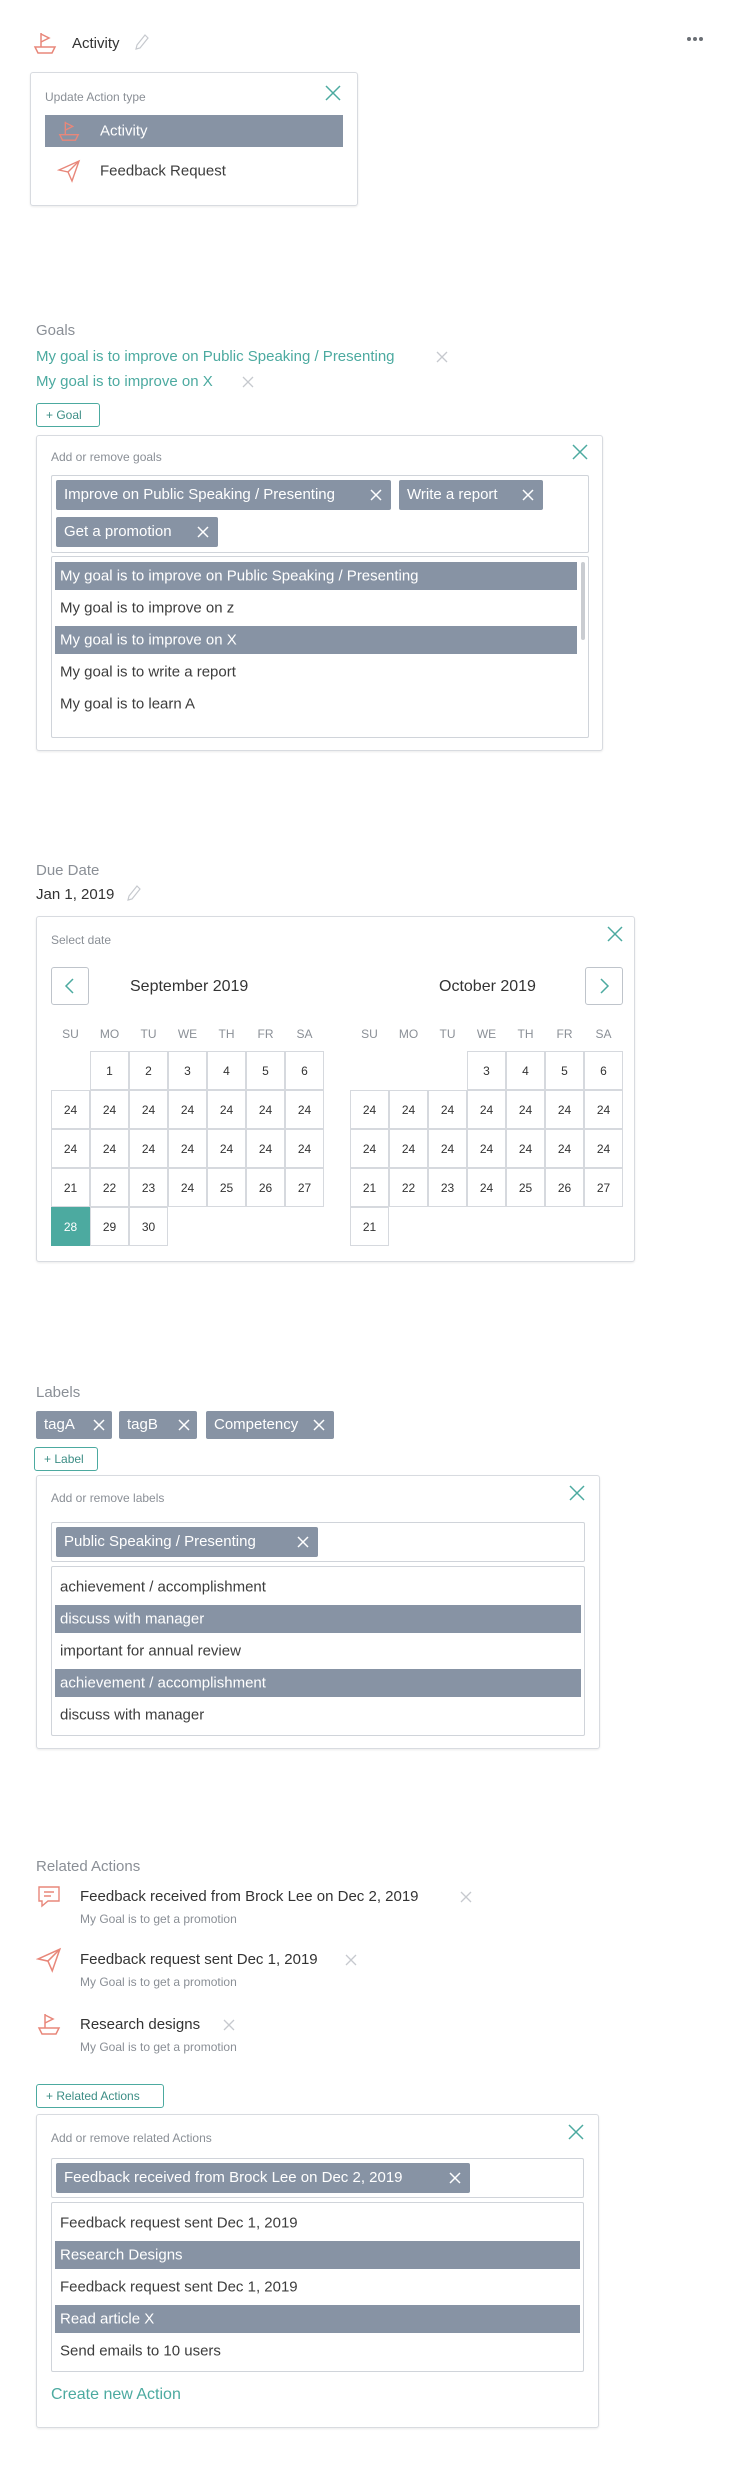 The height and width of the screenshot is (2483, 730). What do you see at coordinates (318, 1542) in the screenshot?
I see `labels-chip-input: Public Speaking / Presenting` at bounding box center [318, 1542].